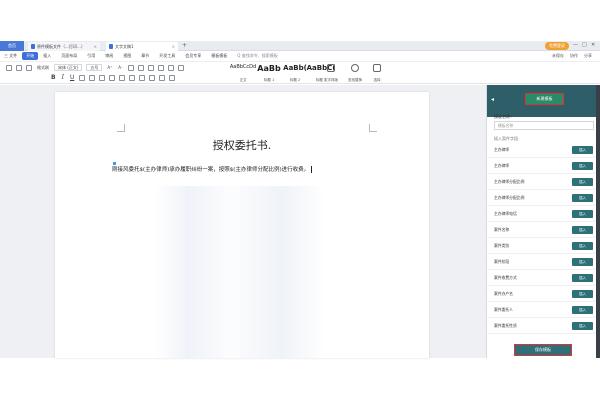 The image size is (600, 400). What do you see at coordinates (377, 80) in the screenshot?
I see `select-label: 选择` at bounding box center [377, 80].